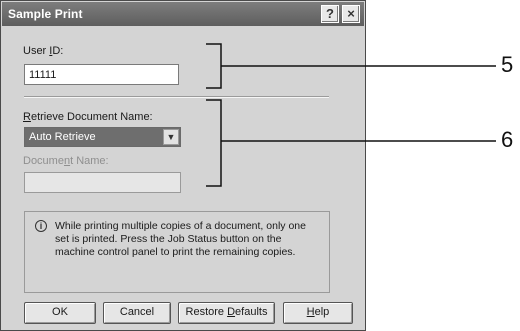 Image resolution: width=520 pixels, height=331 pixels. Describe the element at coordinates (507, 139) in the screenshot. I see `callout-label-6: 6` at that location.